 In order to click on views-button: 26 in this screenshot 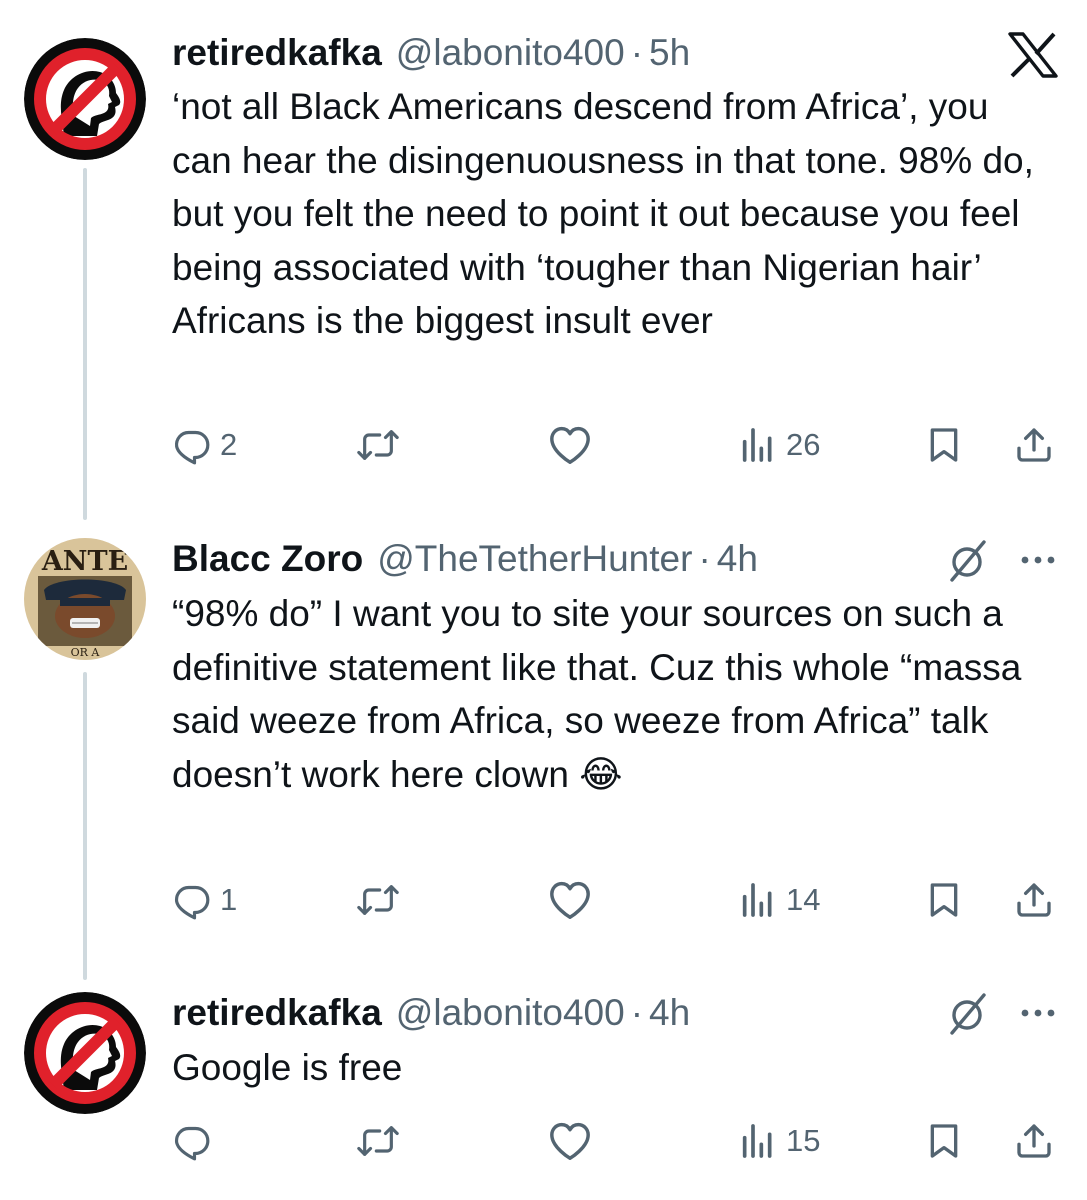, I will do `click(779, 445)`.